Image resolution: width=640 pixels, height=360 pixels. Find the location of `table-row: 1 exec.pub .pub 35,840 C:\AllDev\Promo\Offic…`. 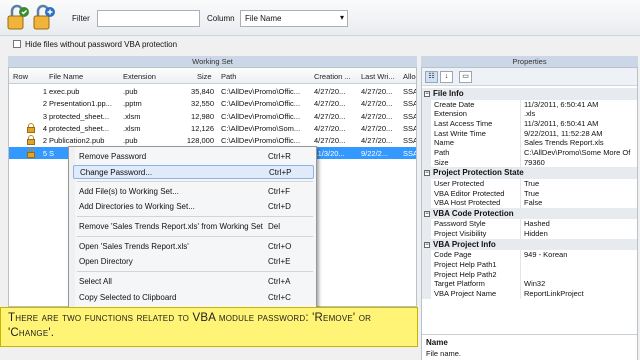

table-row: 1 exec.pub .pub 35,840 C:\AllDev\Promo\Offic… is located at coordinates (212, 91).